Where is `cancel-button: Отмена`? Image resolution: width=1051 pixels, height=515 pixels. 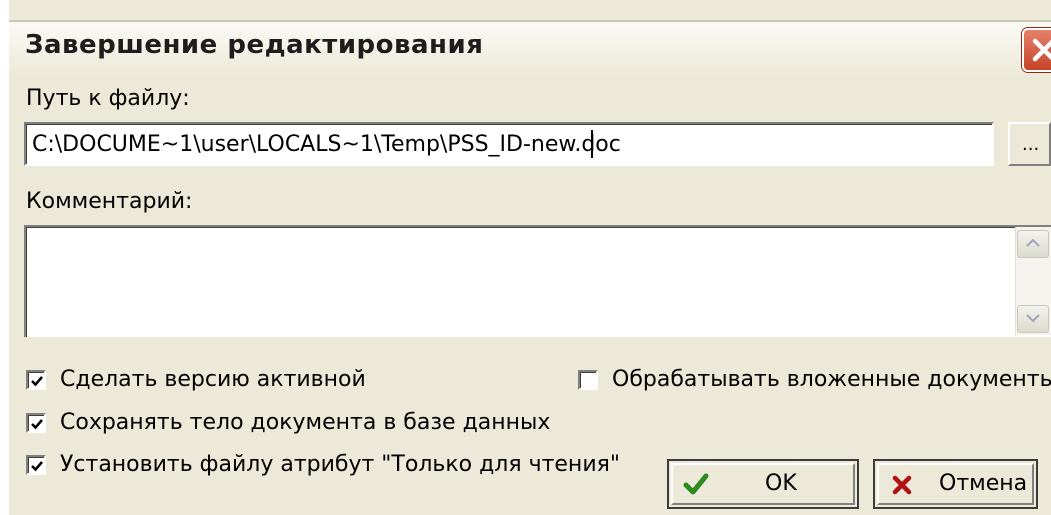
cancel-button: Отмена is located at coordinates (955, 484).